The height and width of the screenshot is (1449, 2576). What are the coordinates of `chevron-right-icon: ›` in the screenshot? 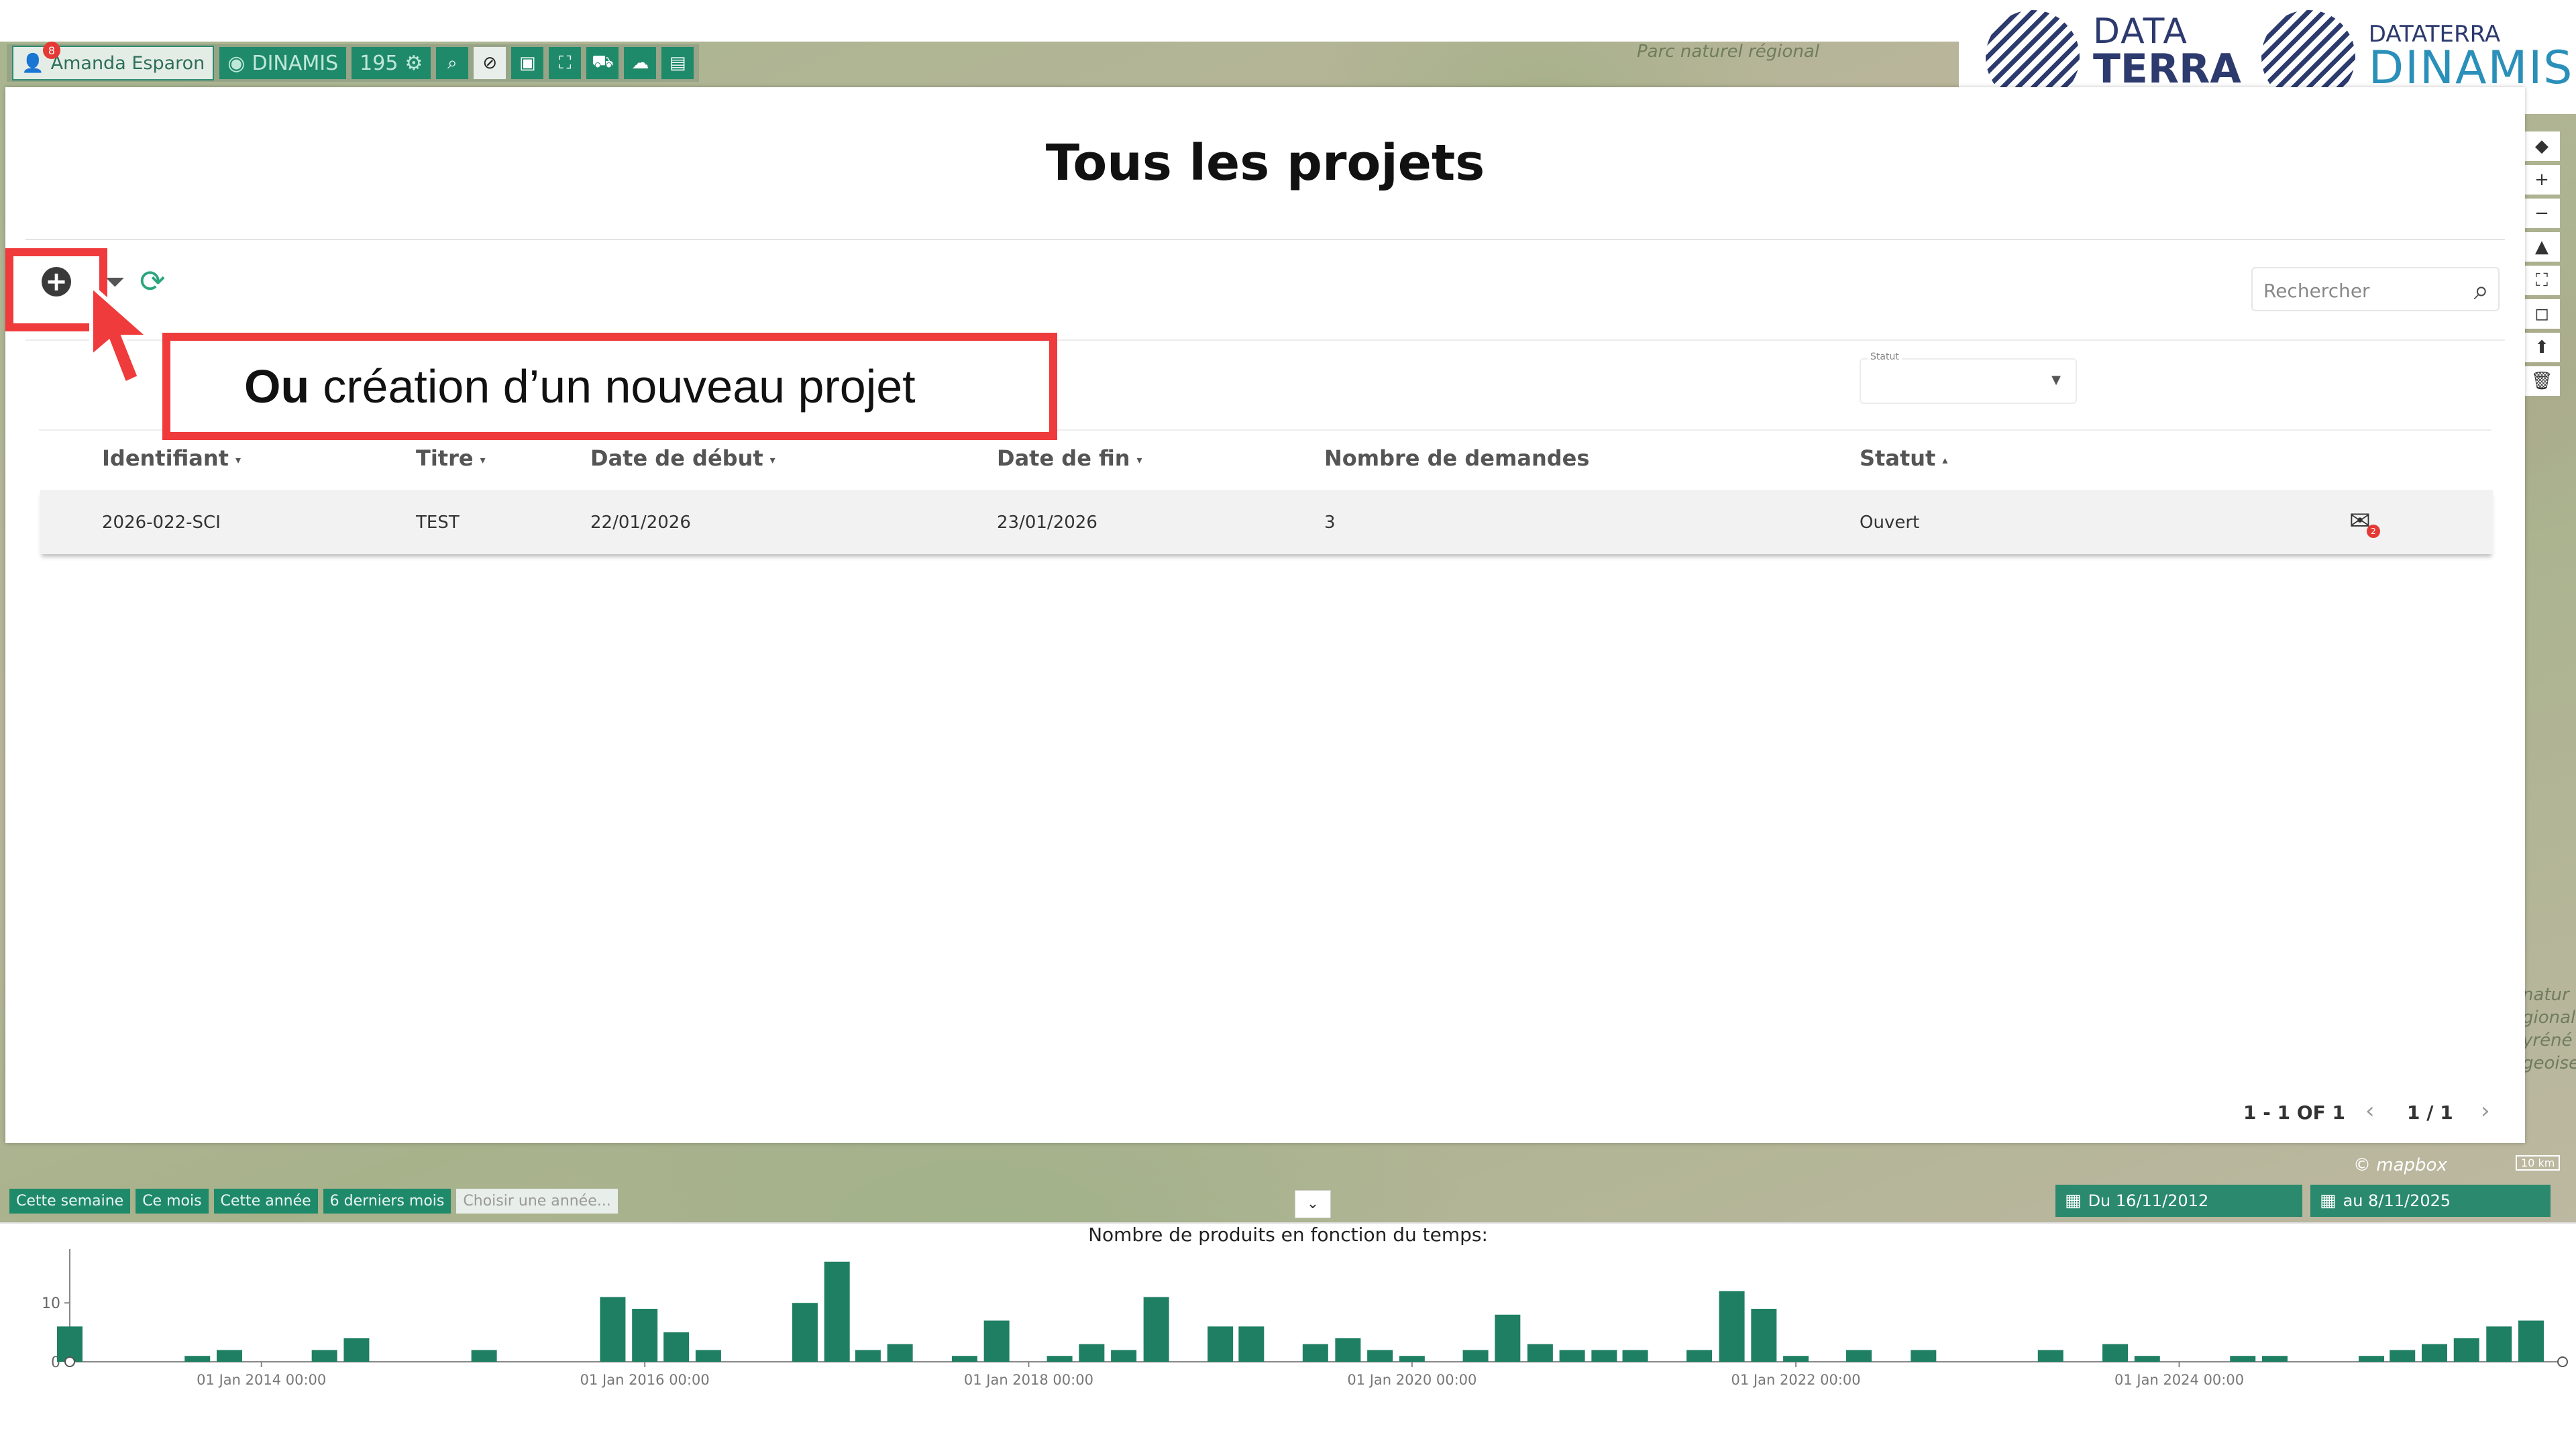 It's located at (2485, 1110).